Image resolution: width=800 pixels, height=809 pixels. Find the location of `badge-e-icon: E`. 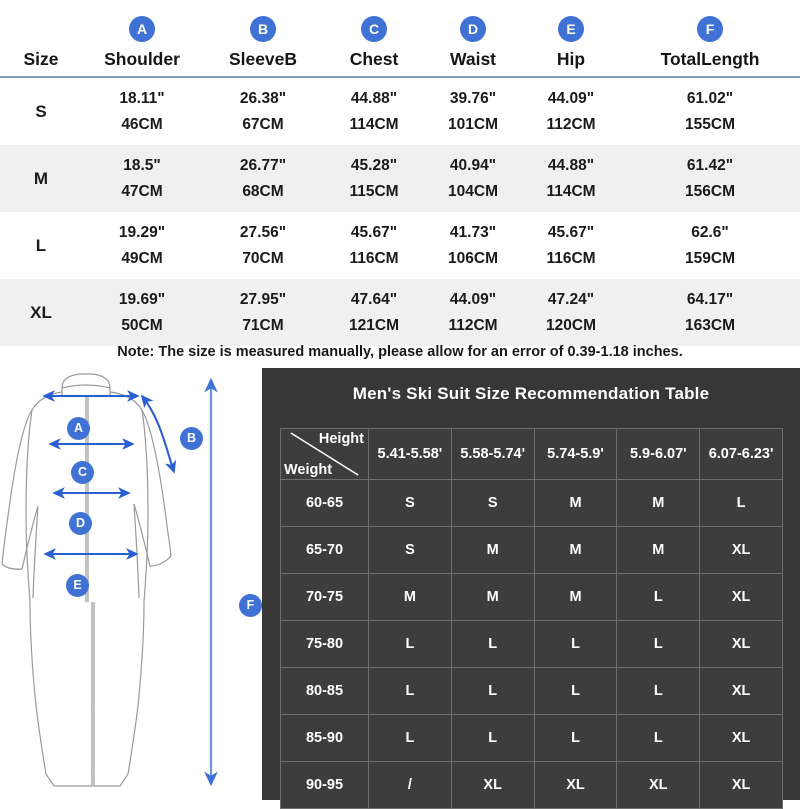

badge-e-icon: E is located at coordinates (571, 29).